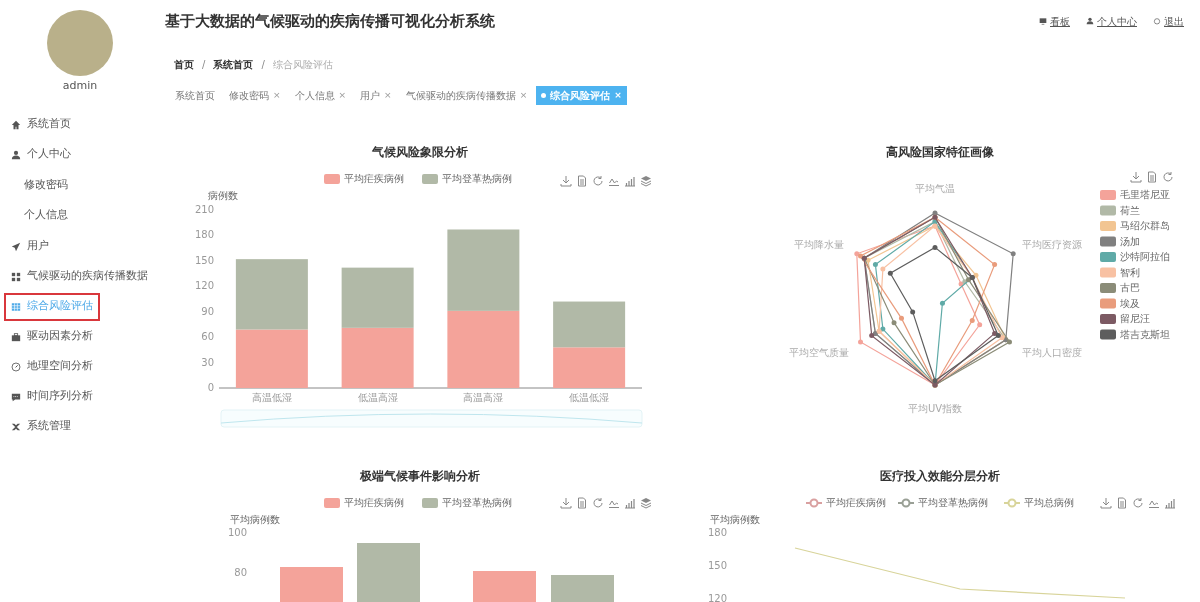 This screenshot has width=1200, height=602. I want to click on sidebar-item: 系统管理, so click(80, 426).